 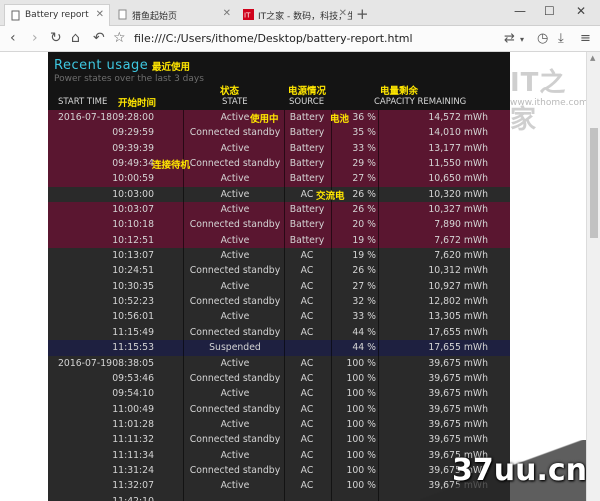 What do you see at coordinates (458, 194) in the screenshot?
I see `cell-capacity: 10,320 mWh` at bounding box center [458, 194].